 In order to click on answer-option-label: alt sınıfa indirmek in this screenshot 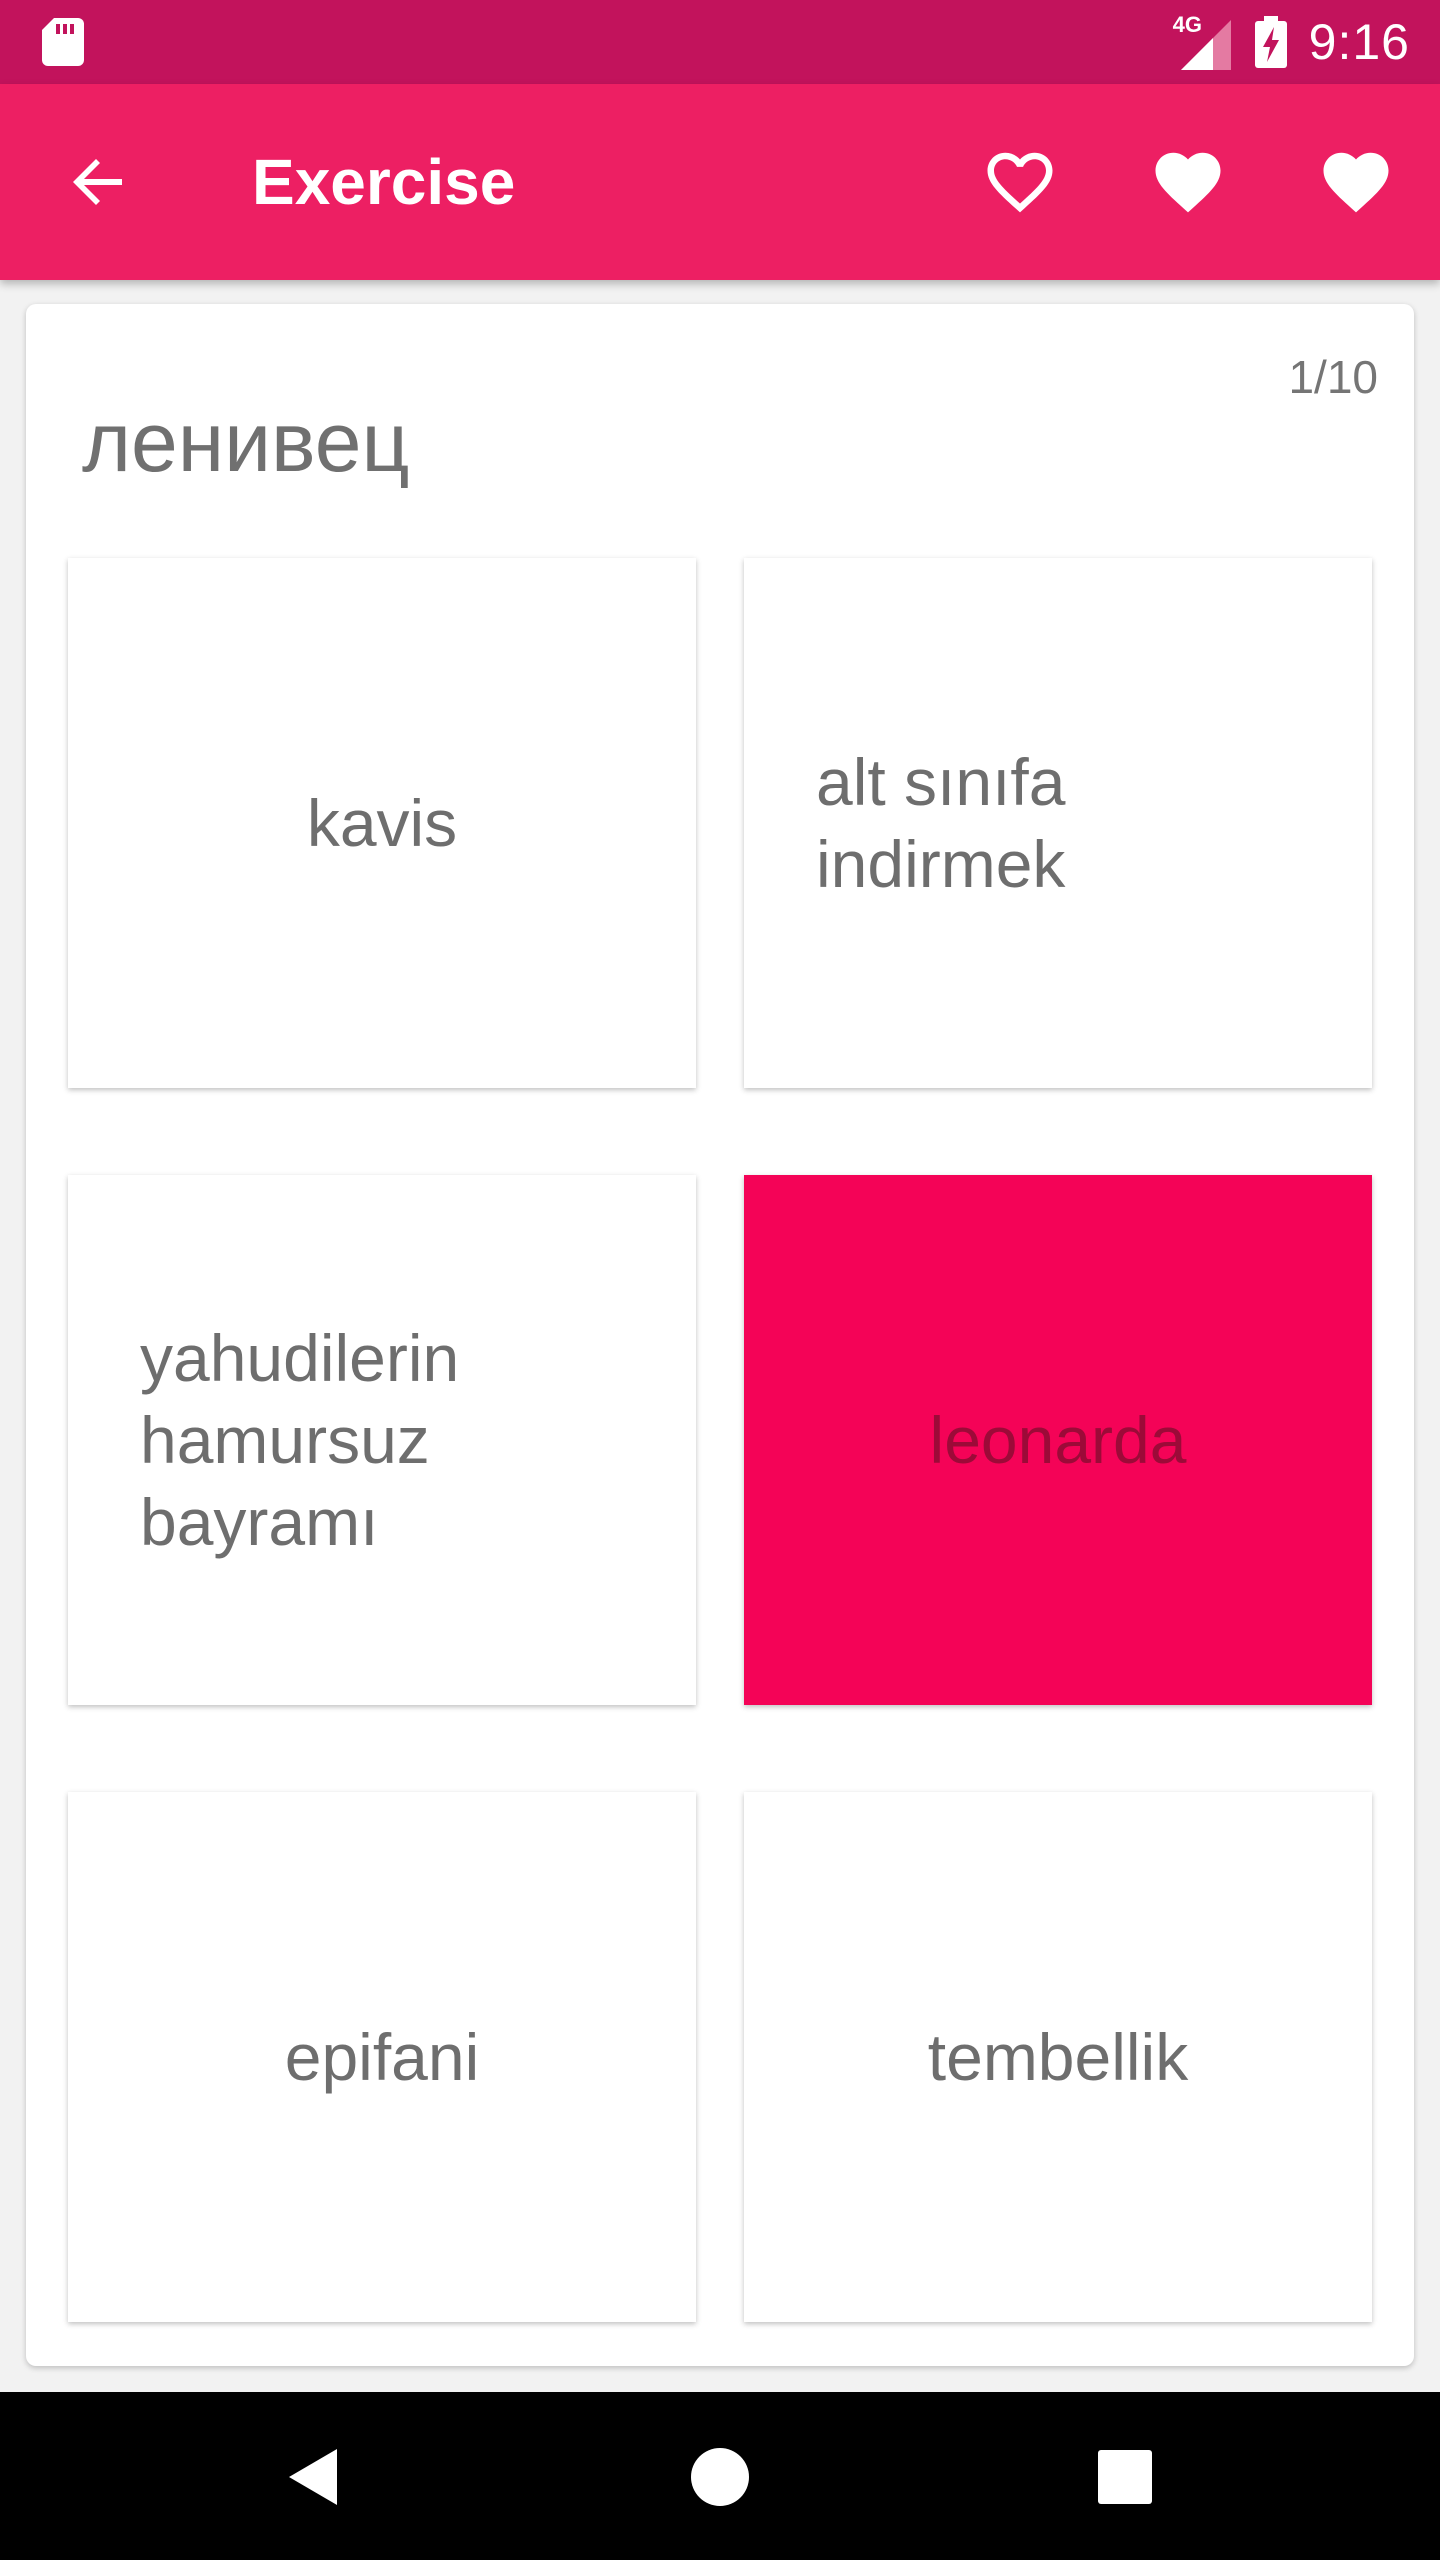, I will do `click(941, 823)`.